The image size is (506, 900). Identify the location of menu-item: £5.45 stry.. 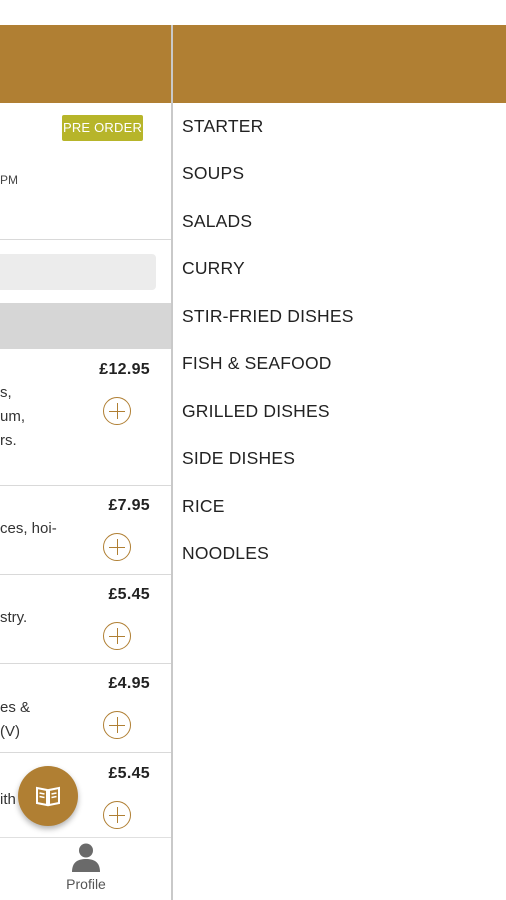
(86, 619).